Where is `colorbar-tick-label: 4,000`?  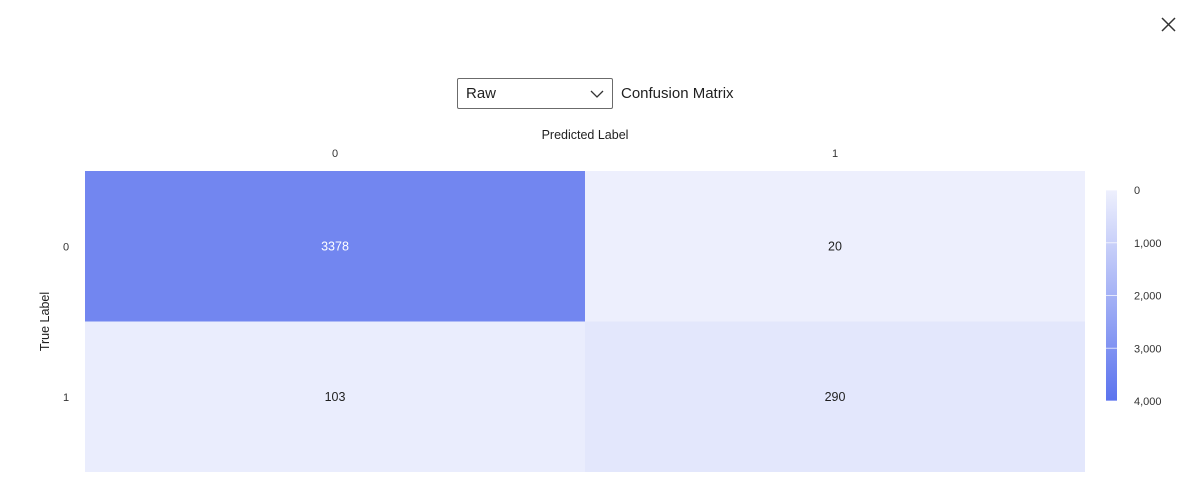 colorbar-tick-label: 4,000 is located at coordinates (1148, 402).